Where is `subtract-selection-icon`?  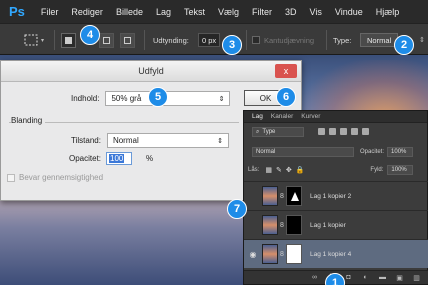
subtract-selection-icon is located at coordinates (106, 40).